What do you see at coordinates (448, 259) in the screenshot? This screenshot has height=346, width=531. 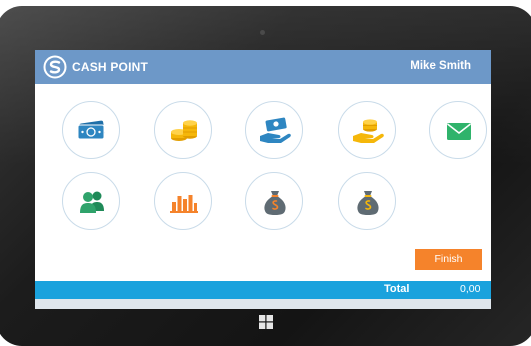 I see `finish-button: Finish` at bounding box center [448, 259].